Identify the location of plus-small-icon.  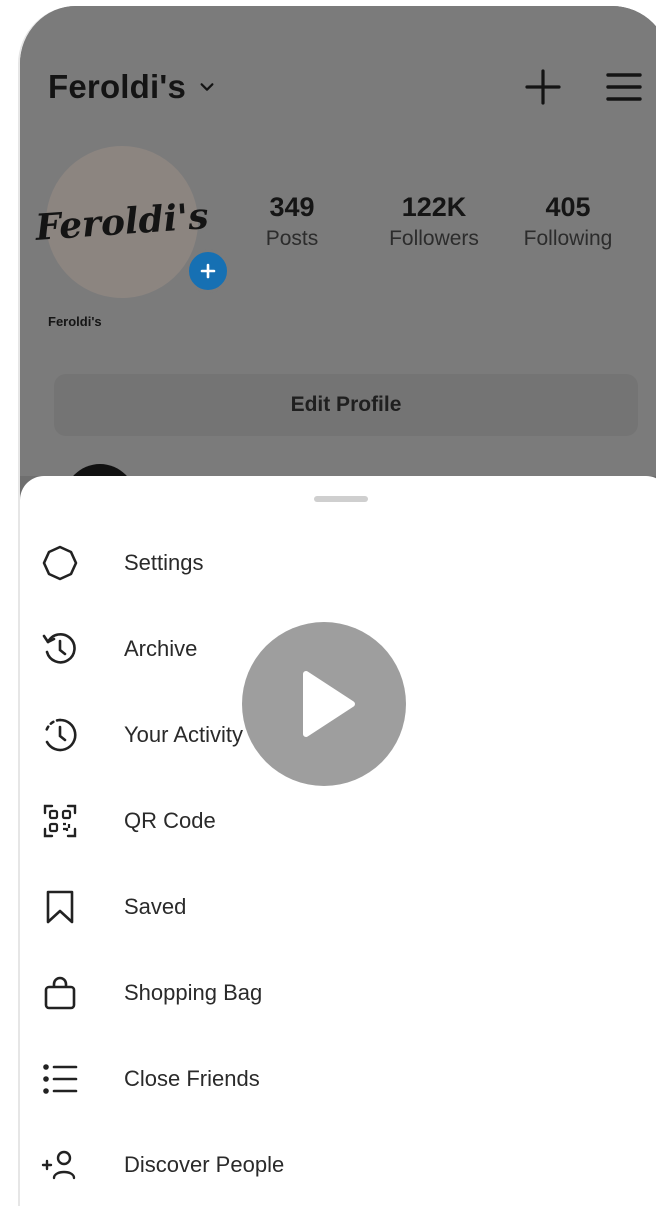
(208, 271).